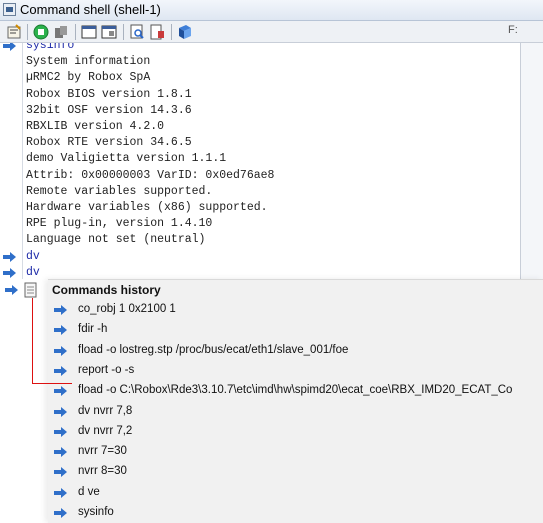 The height and width of the screenshot is (523, 543). What do you see at coordinates (297, 513) in the screenshot?
I see `history-item: sysinfo` at bounding box center [297, 513].